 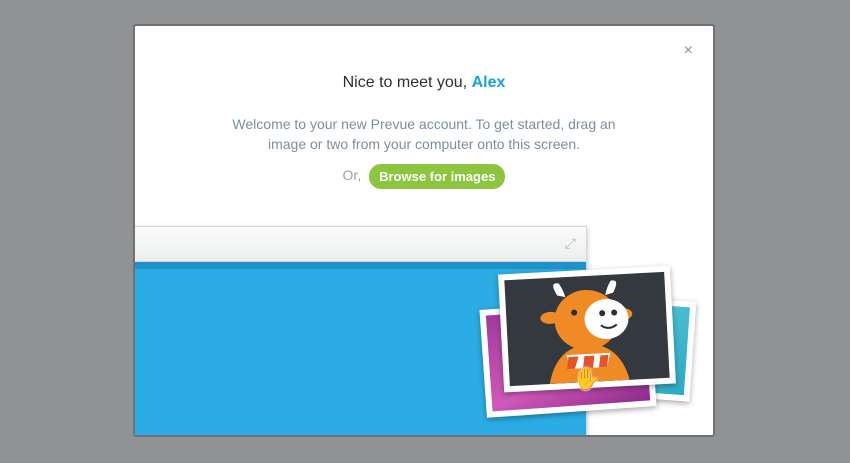 What do you see at coordinates (488, 82) in the screenshot?
I see `user-name: Alex` at bounding box center [488, 82].